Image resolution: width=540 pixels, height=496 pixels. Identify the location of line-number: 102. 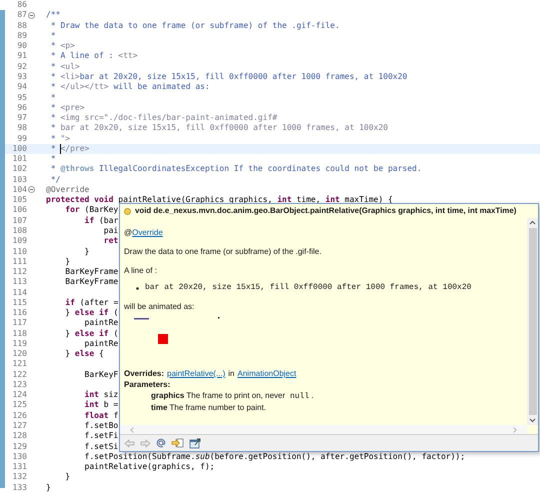
(19, 169).